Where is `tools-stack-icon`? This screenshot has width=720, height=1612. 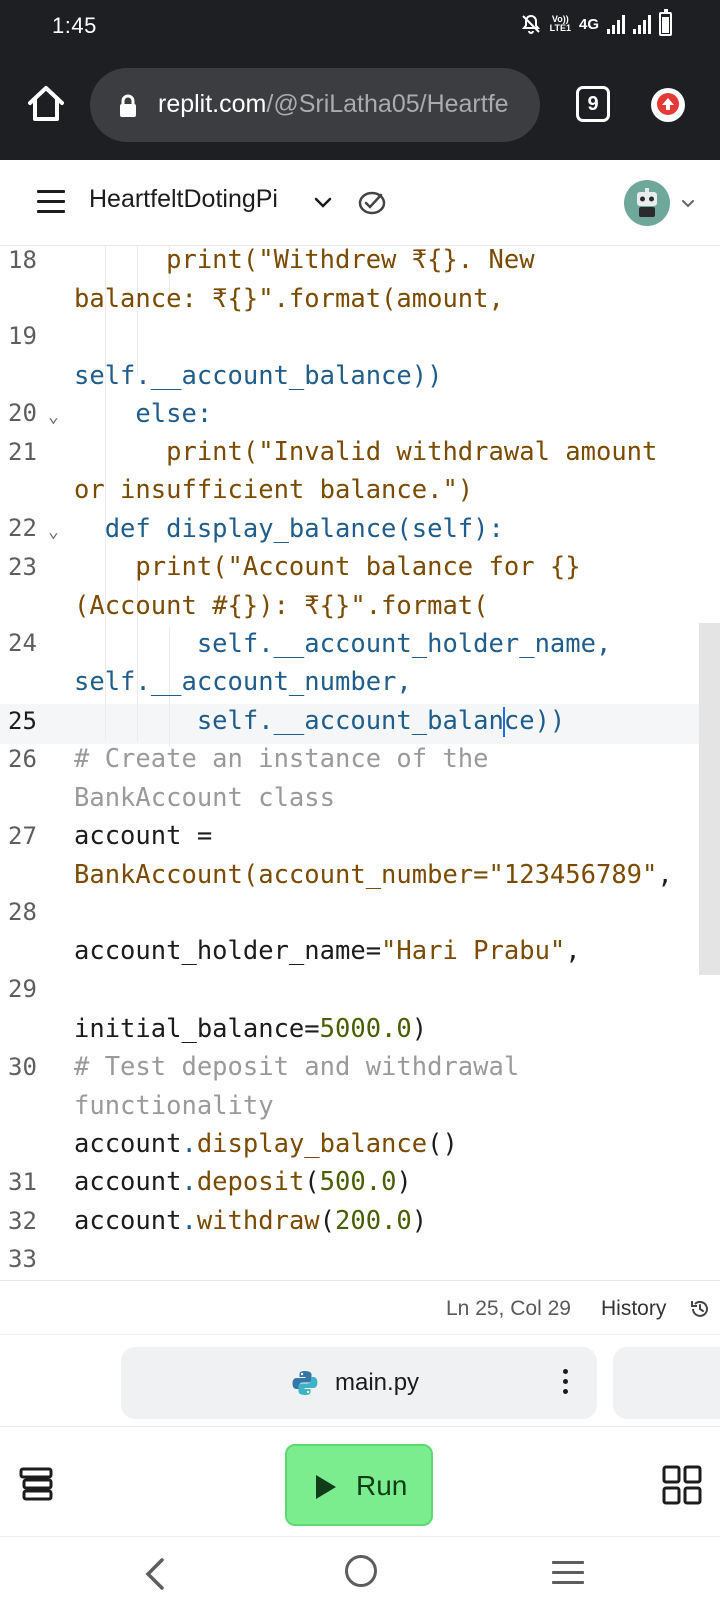
tools-stack-icon is located at coordinates (36, 1484).